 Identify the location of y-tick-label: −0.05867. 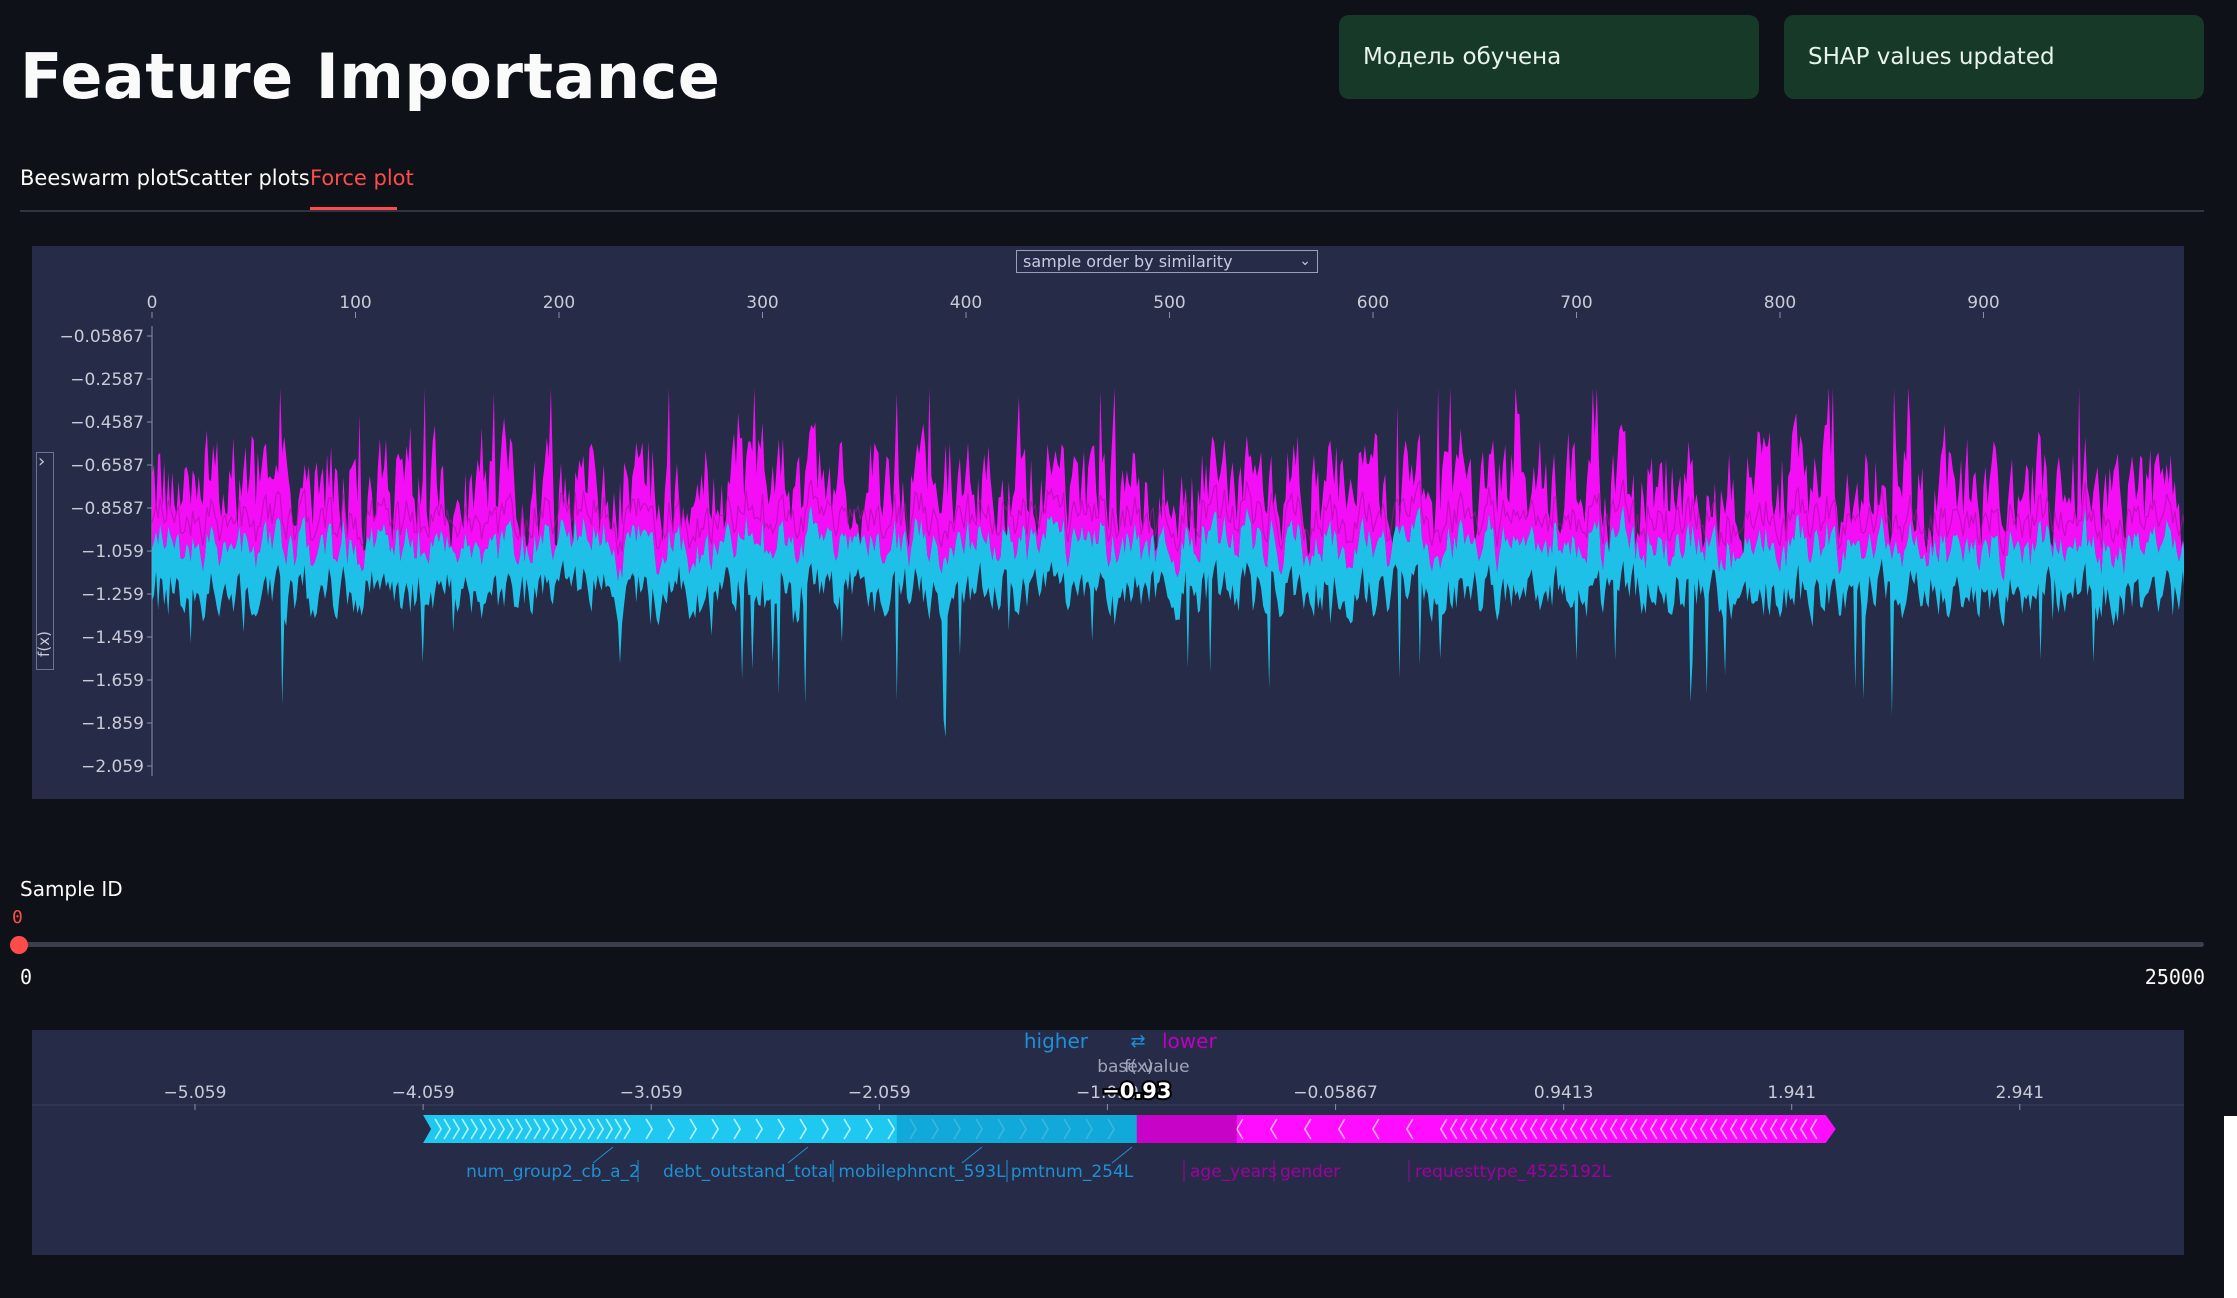
(101, 337).